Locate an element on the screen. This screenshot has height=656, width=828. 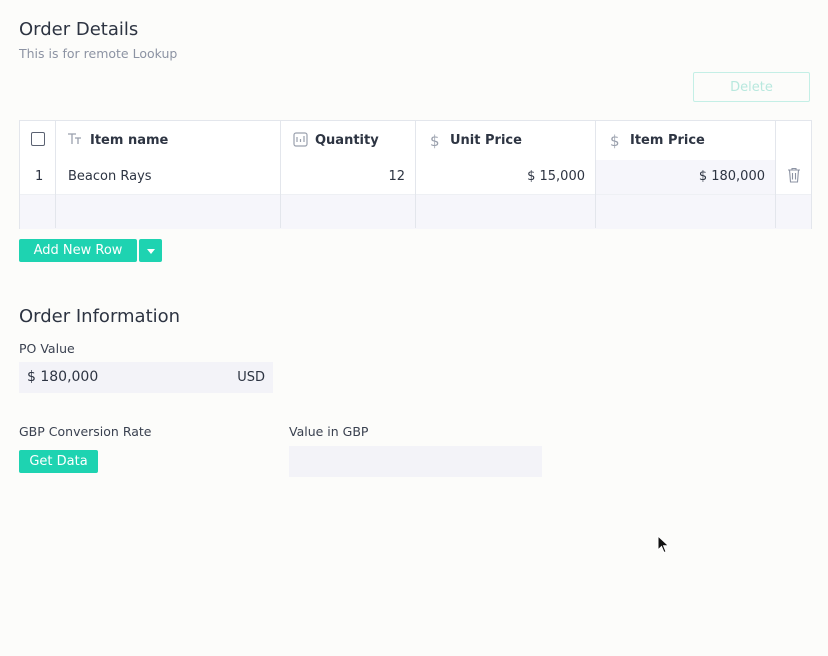
unit-price-cell: $ 15,000 is located at coordinates (500, 176).